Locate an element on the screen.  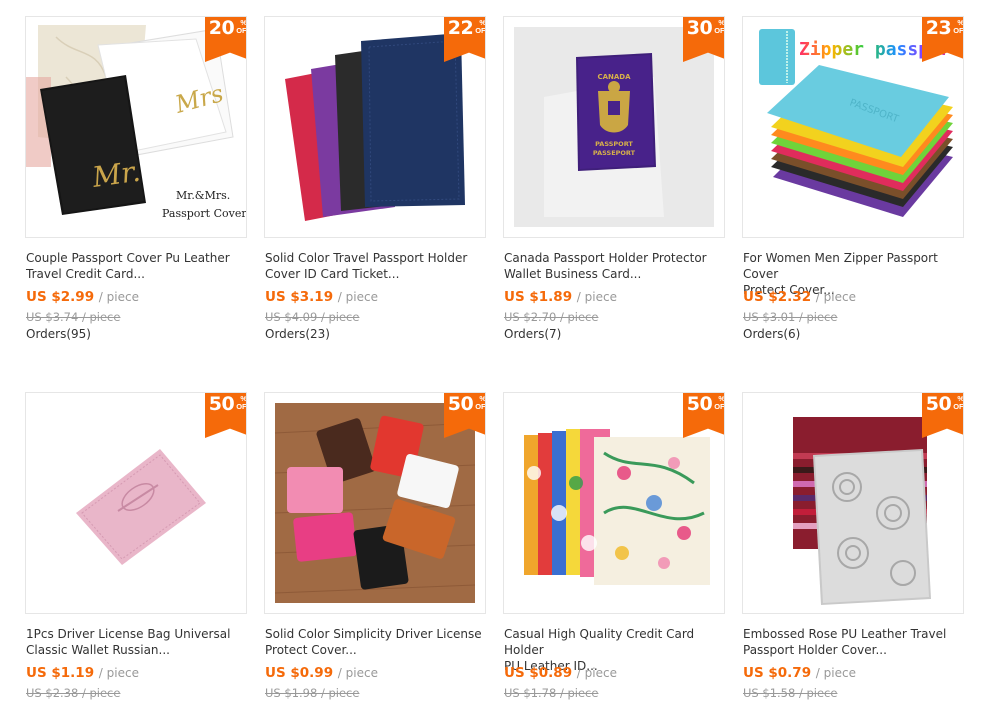
sale-price: US $3.19 / piece is located at coordinates (321, 297).